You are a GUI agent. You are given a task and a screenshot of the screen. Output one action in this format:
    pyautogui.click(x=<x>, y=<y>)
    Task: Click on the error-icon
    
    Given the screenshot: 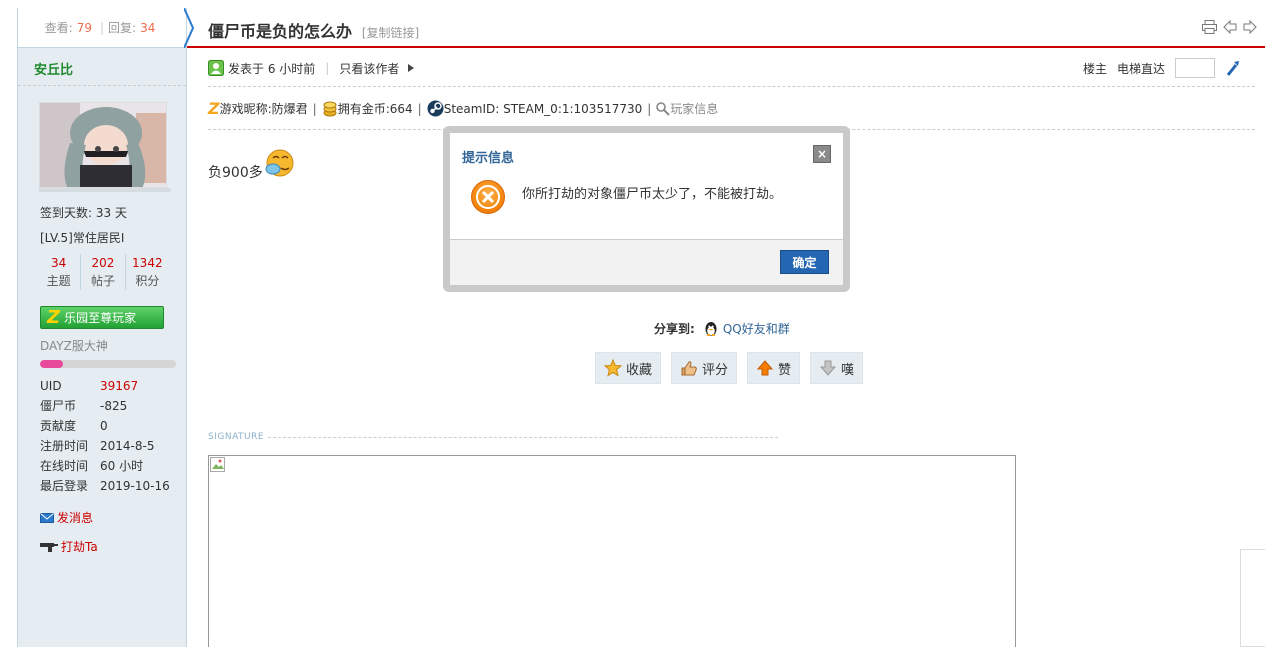 What is the action you would take?
    pyautogui.click(x=488, y=197)
    